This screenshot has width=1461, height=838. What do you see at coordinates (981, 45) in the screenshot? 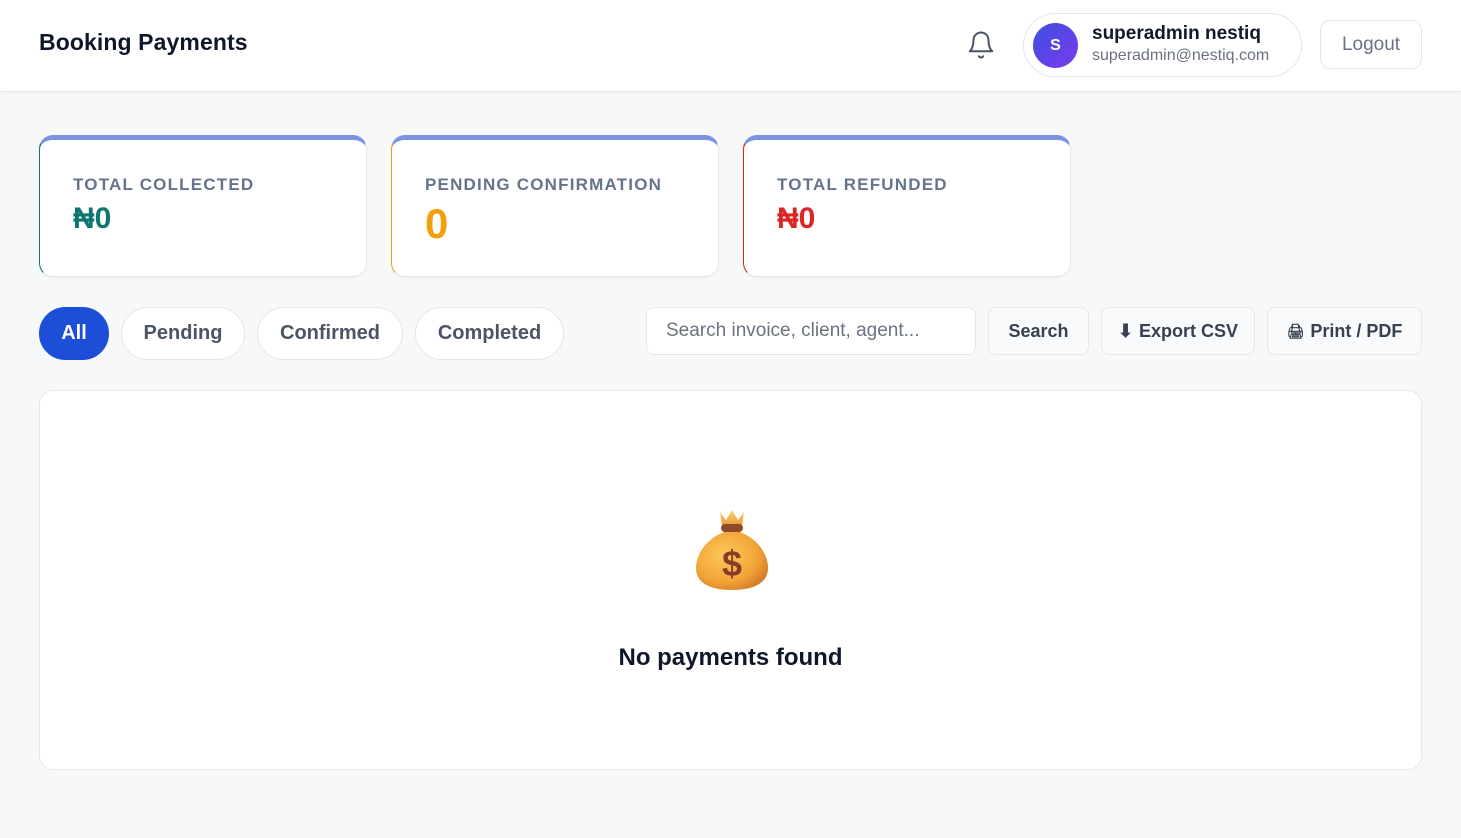
I see `notification-bell-icon` at bounding box center [981, 45].